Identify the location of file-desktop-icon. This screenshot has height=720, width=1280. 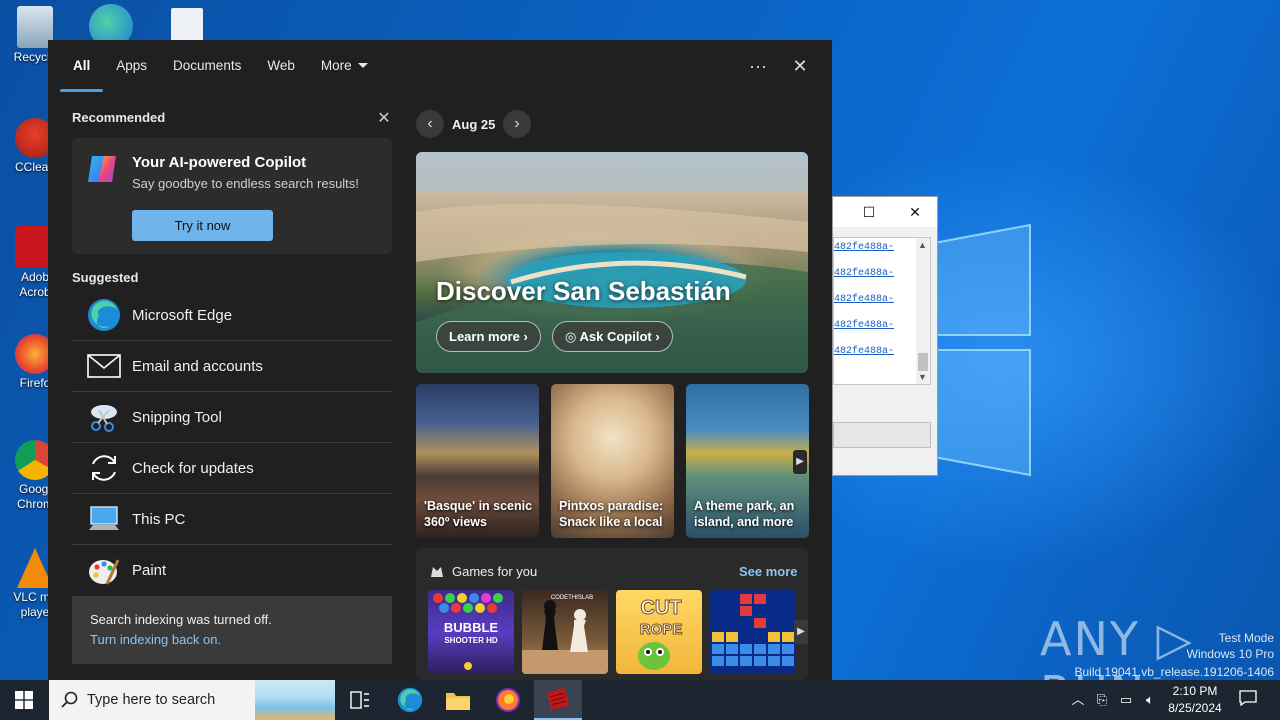
(187, 26).